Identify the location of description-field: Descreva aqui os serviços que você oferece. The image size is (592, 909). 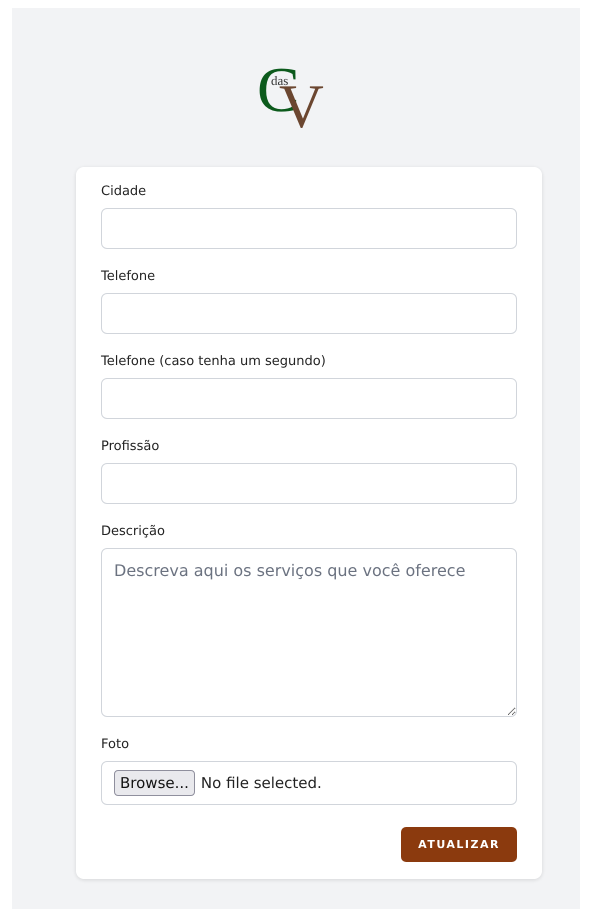
(309, 632).